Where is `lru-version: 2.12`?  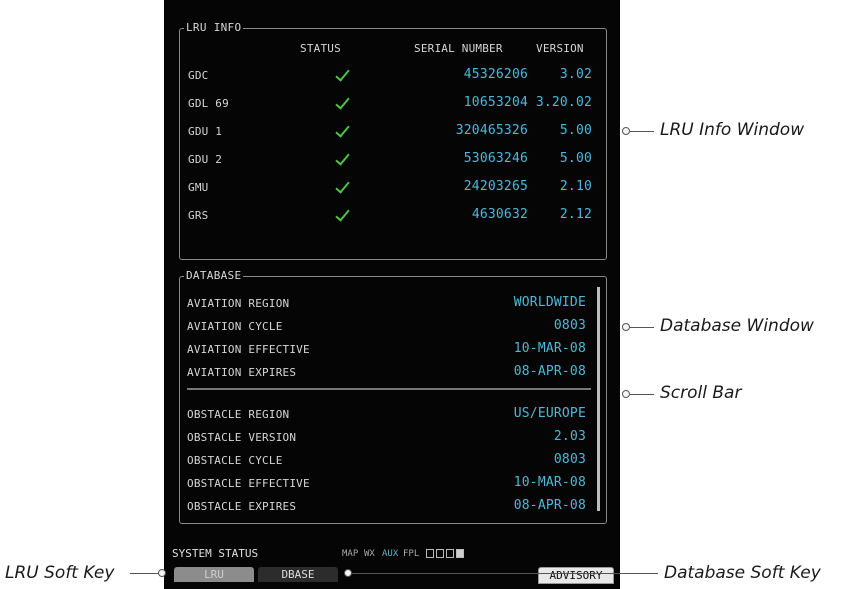 lru-version: 2.12 is located at coordinates (575, 214).